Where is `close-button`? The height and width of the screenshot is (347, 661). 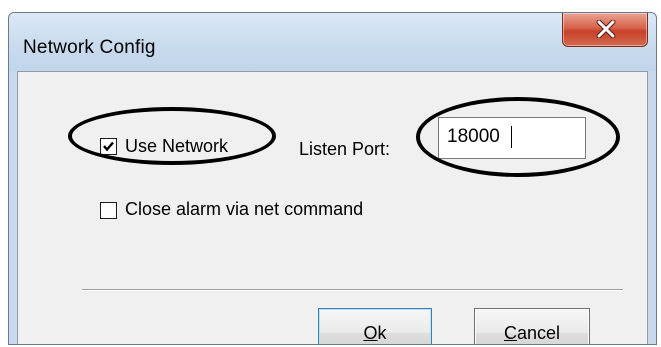
close-button is located at coordinates (605, 30).